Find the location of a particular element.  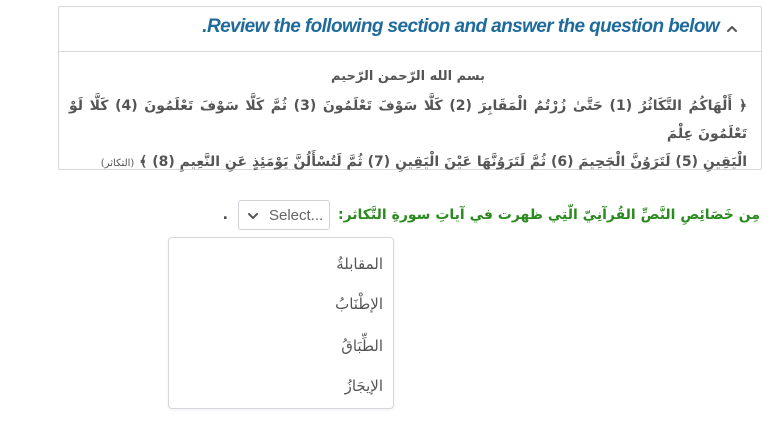

dropdown-option: الإيجَازُ is located at coordinates (281, 386).